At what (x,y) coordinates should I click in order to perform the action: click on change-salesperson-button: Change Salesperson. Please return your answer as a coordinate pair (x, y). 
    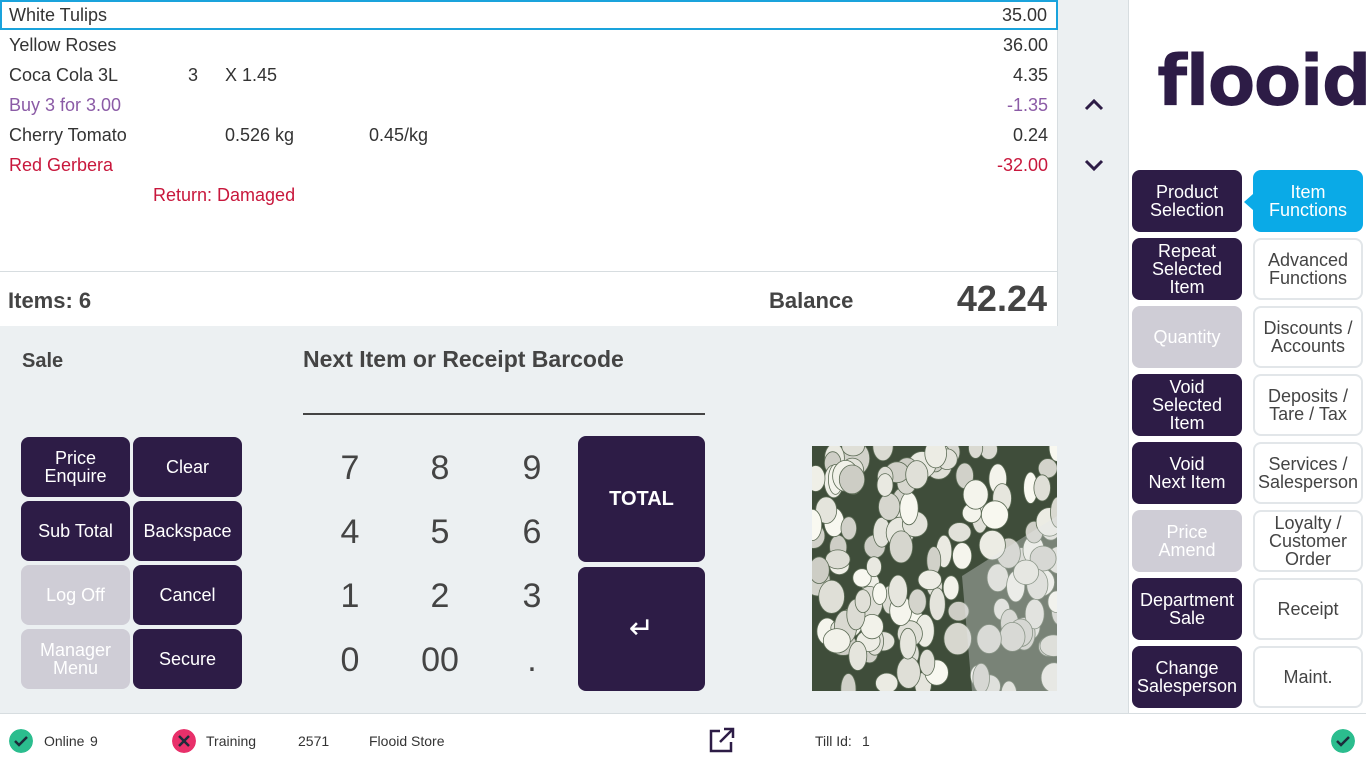
    Looking at the image, I should click on (1187, 677).